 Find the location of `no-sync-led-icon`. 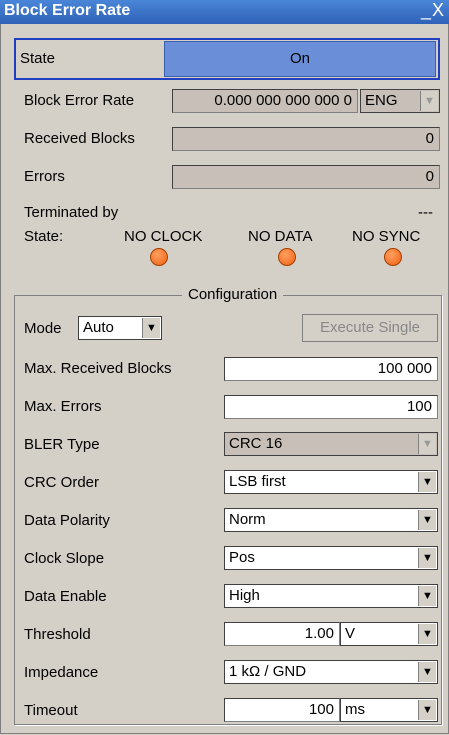

no-sync-led-icon is located at coordinates (393, 257).